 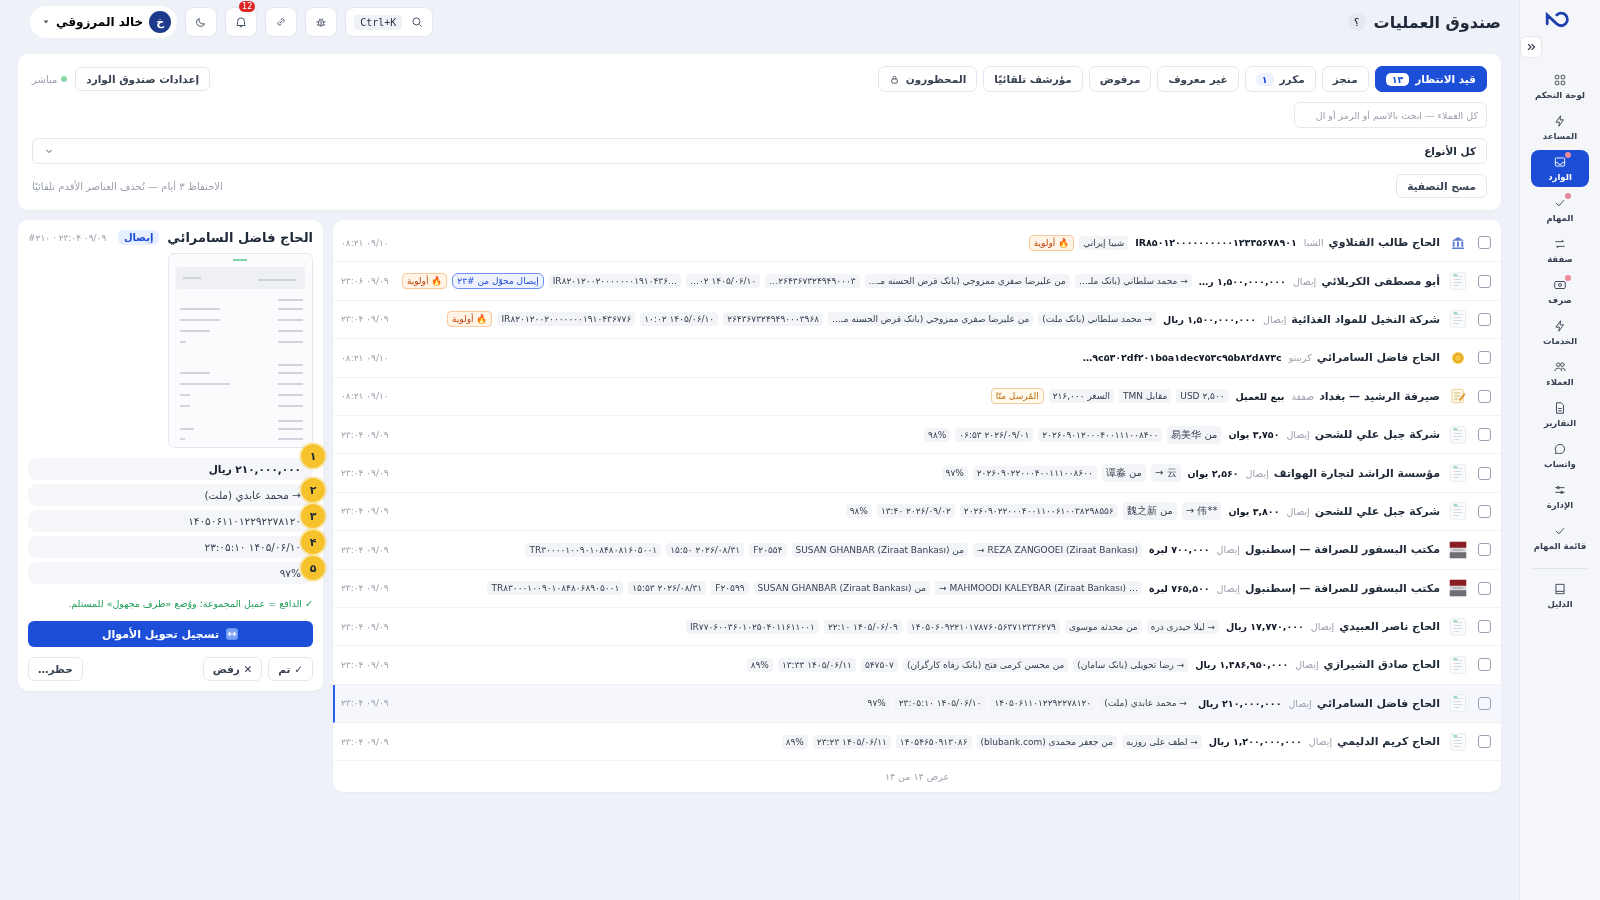 I want to click on status-tab: منجز, so click(x=1345, y=79).